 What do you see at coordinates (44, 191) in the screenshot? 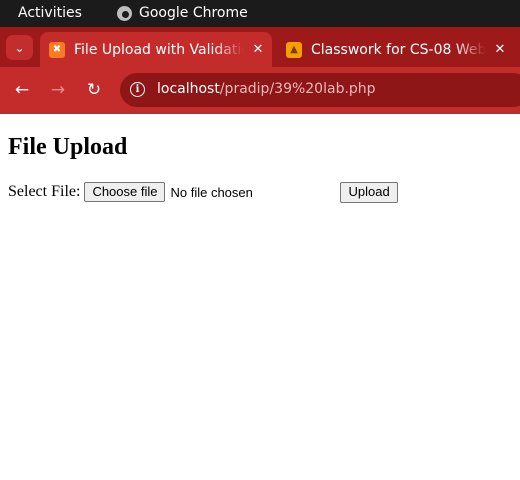
I see `select-file-label: Select File:` at bounding box center [44, 191].